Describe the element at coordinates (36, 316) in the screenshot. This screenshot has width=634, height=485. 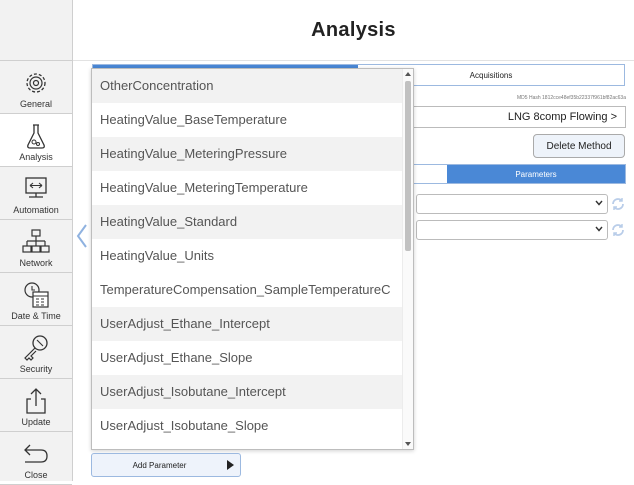
I see `sidebar-label-date-time: Date & Time` at that location.